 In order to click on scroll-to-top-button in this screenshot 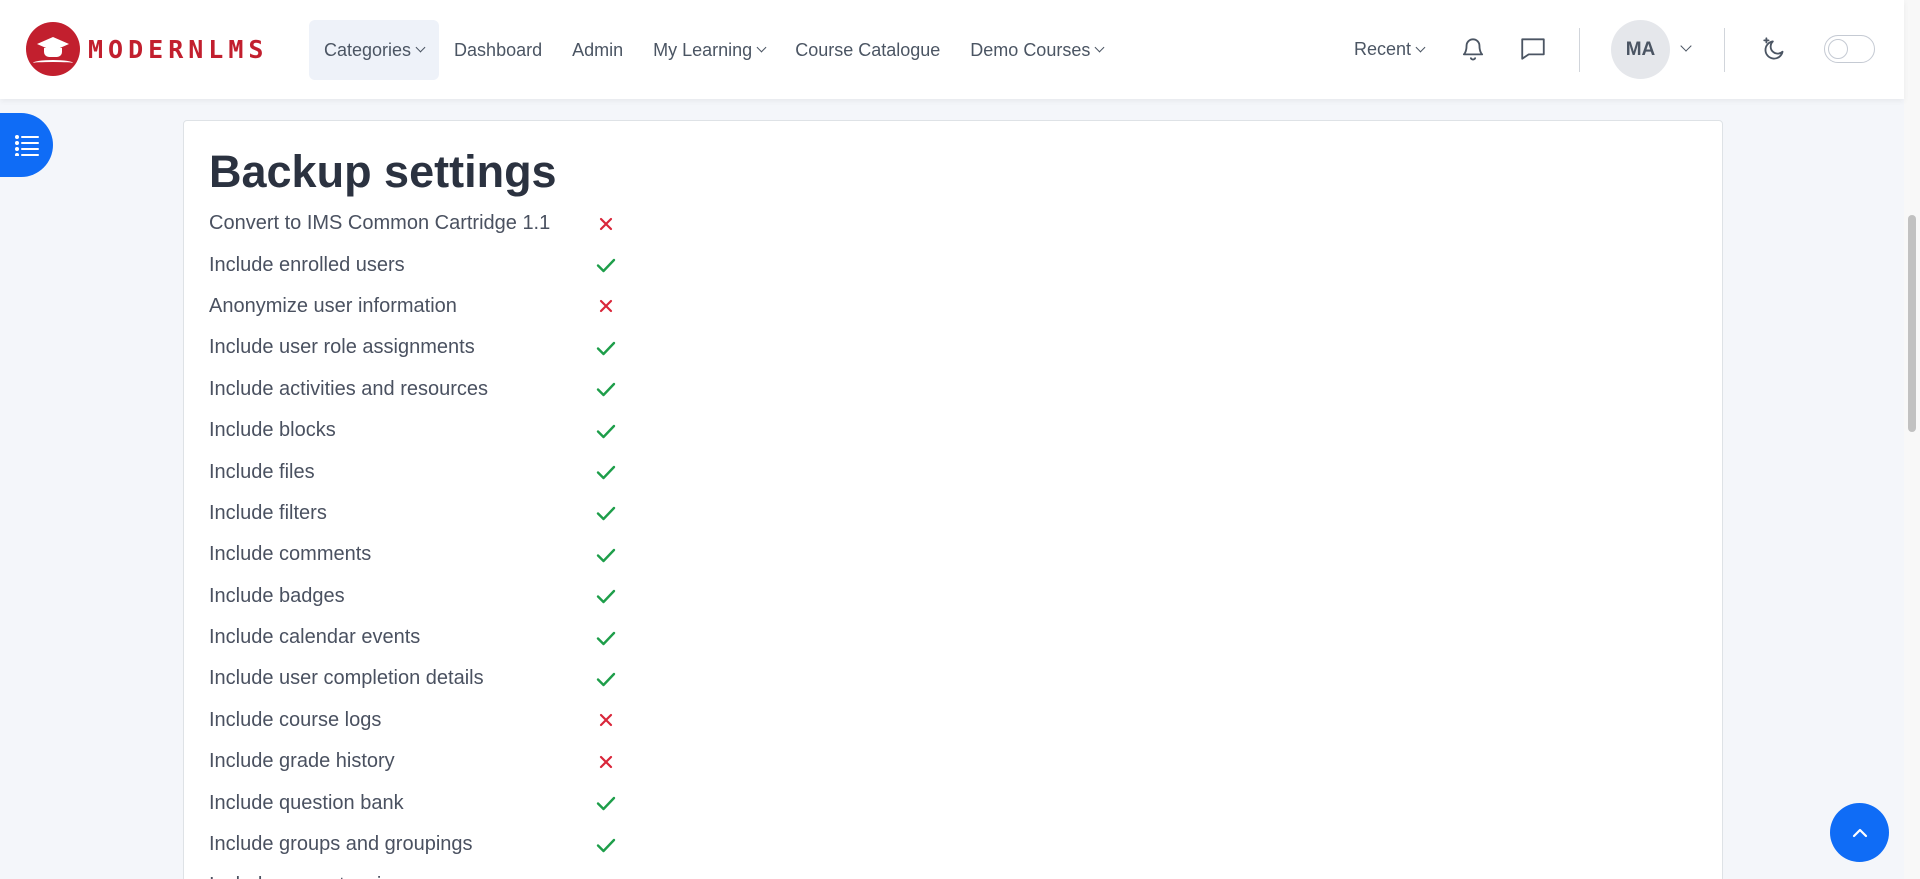, I will do `click(1859, 832)`.